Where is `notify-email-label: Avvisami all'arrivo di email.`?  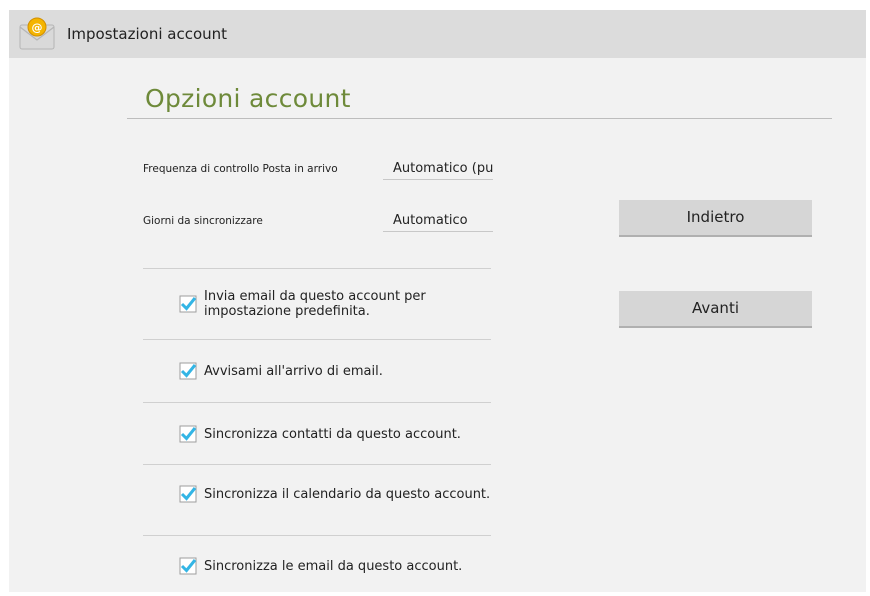 notify-email-label: Avvisami all'arrivo di email. is located at coordinates (293, 371).